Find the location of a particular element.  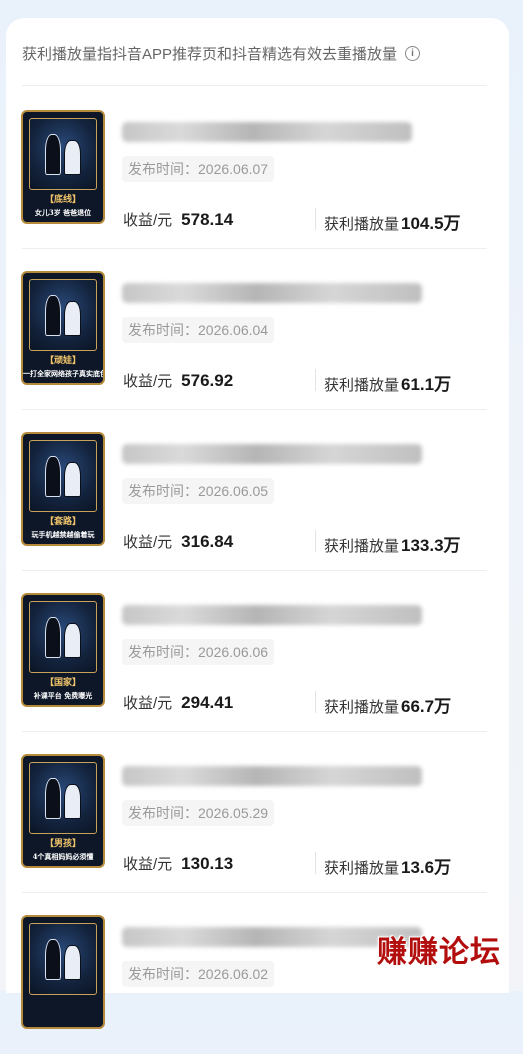

video-cover-thumbnail: 【男孩】 4个真相妈妈必须懂 is located at coordinates (63, 811).